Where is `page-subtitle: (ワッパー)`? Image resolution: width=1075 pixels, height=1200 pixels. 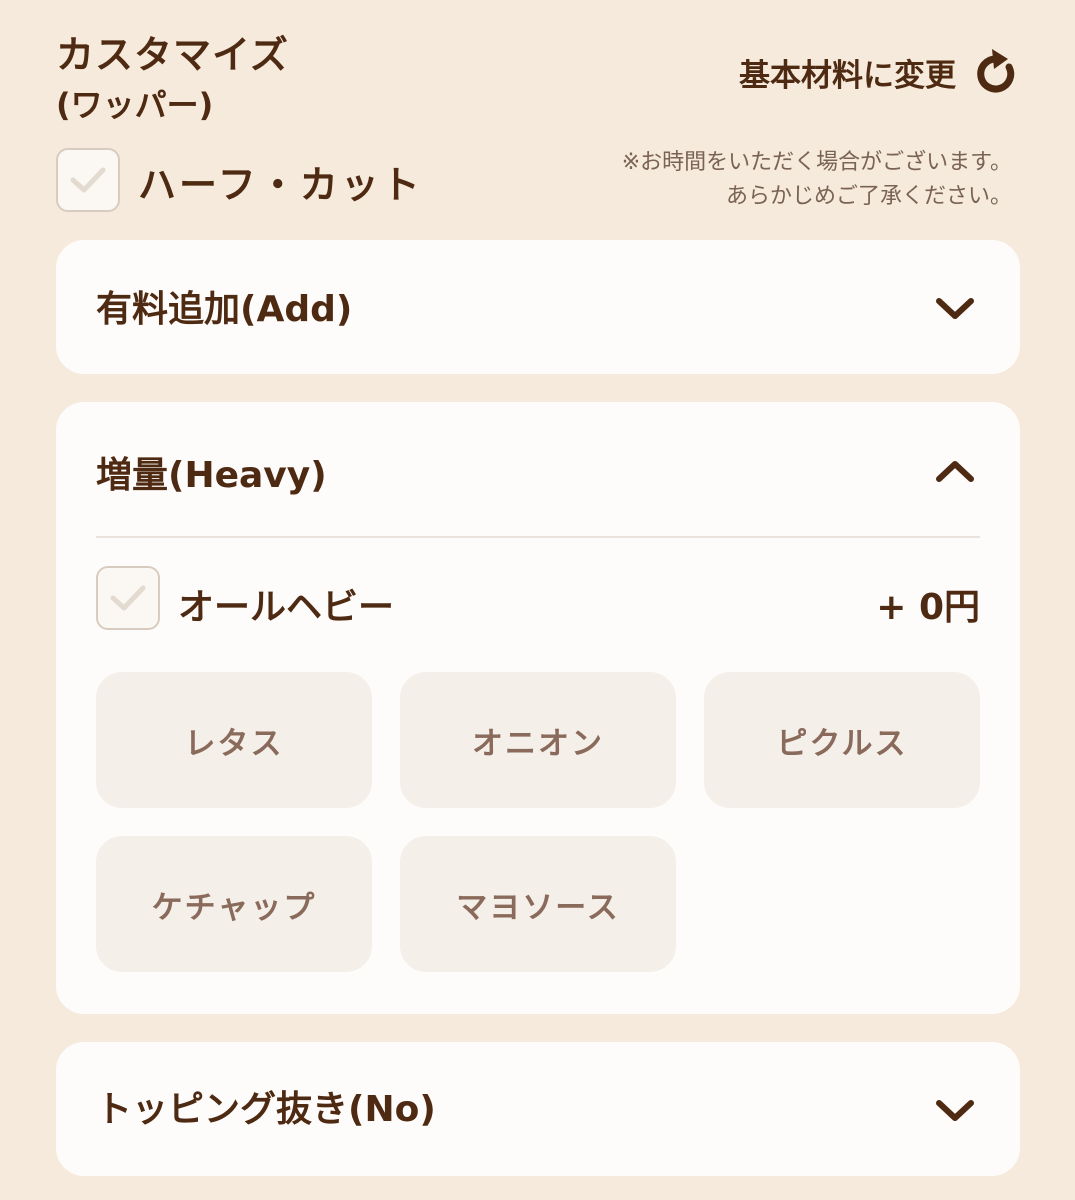
page-subtitle: (ワッパー) is located at coordinates (135, 105).